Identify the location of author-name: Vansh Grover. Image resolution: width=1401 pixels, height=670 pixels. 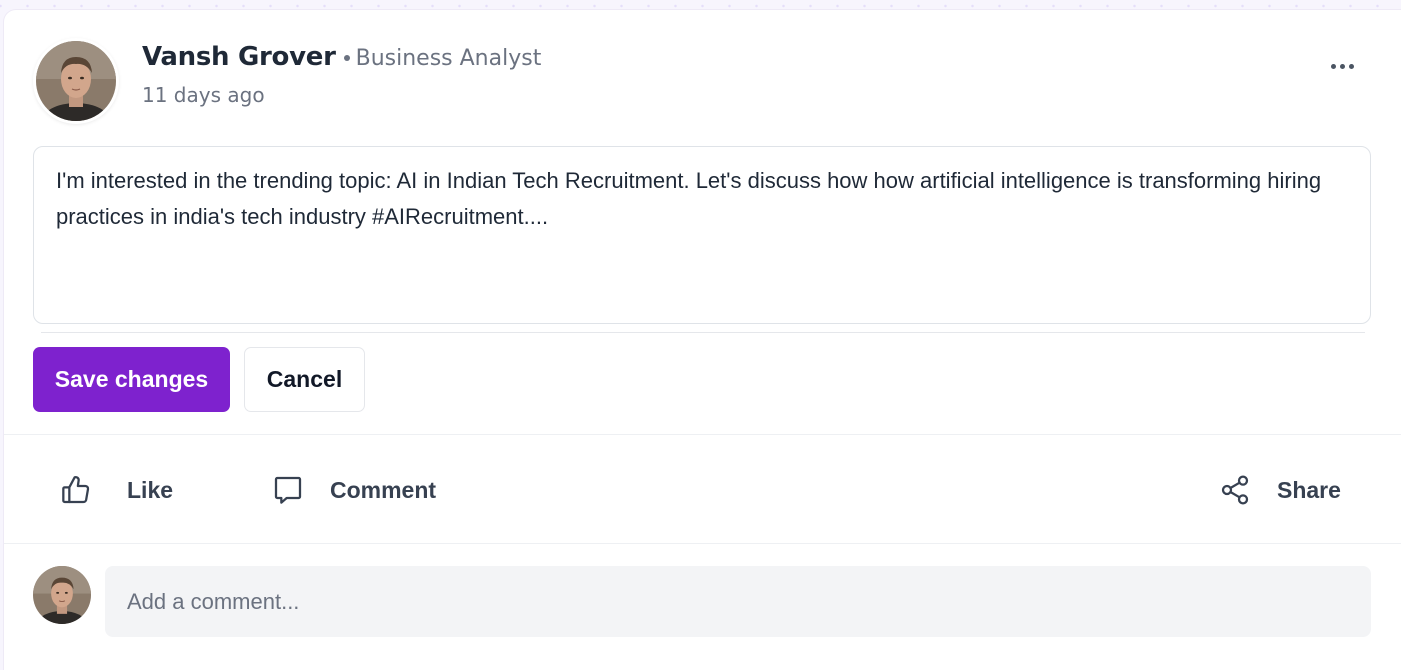
(239, 57).